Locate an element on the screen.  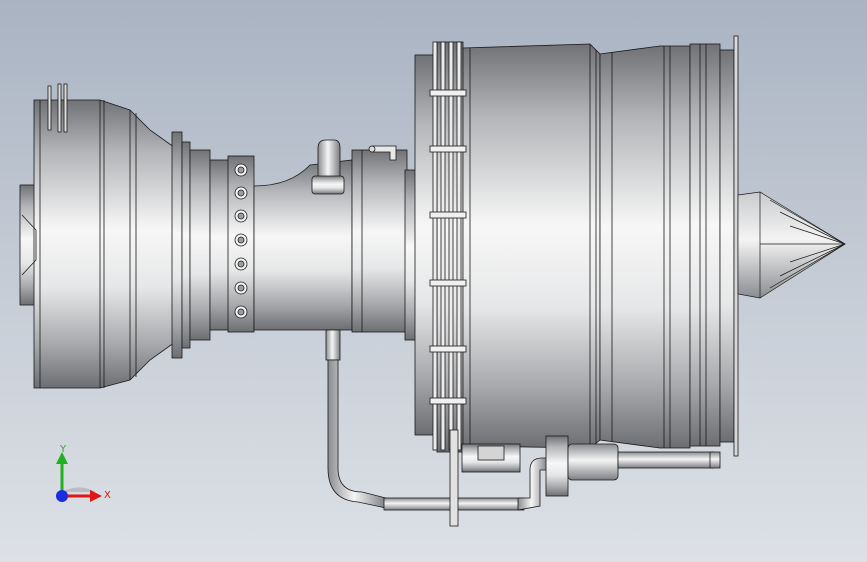
coordinate-triad-icon: Y X is located at coordinates (83, 473).